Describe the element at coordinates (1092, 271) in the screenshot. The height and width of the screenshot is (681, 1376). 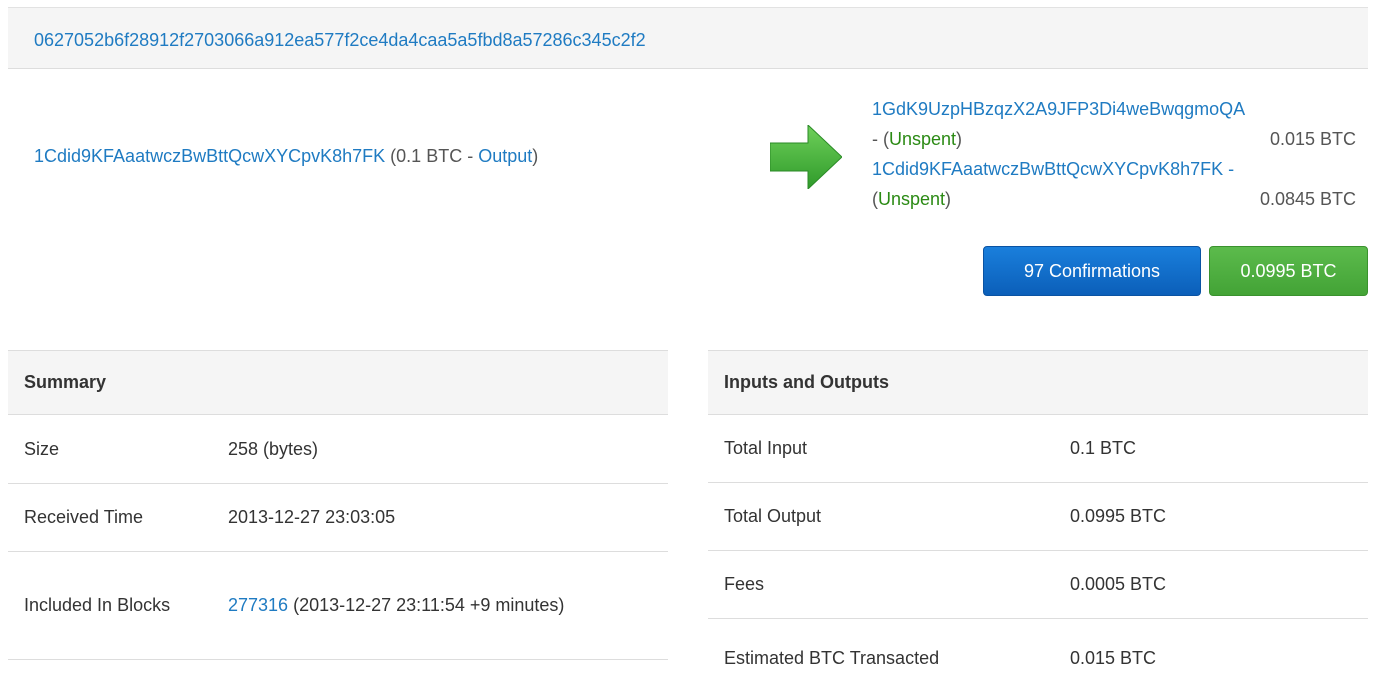
I see `confirmations-button: 97 Confirmations` at that location.